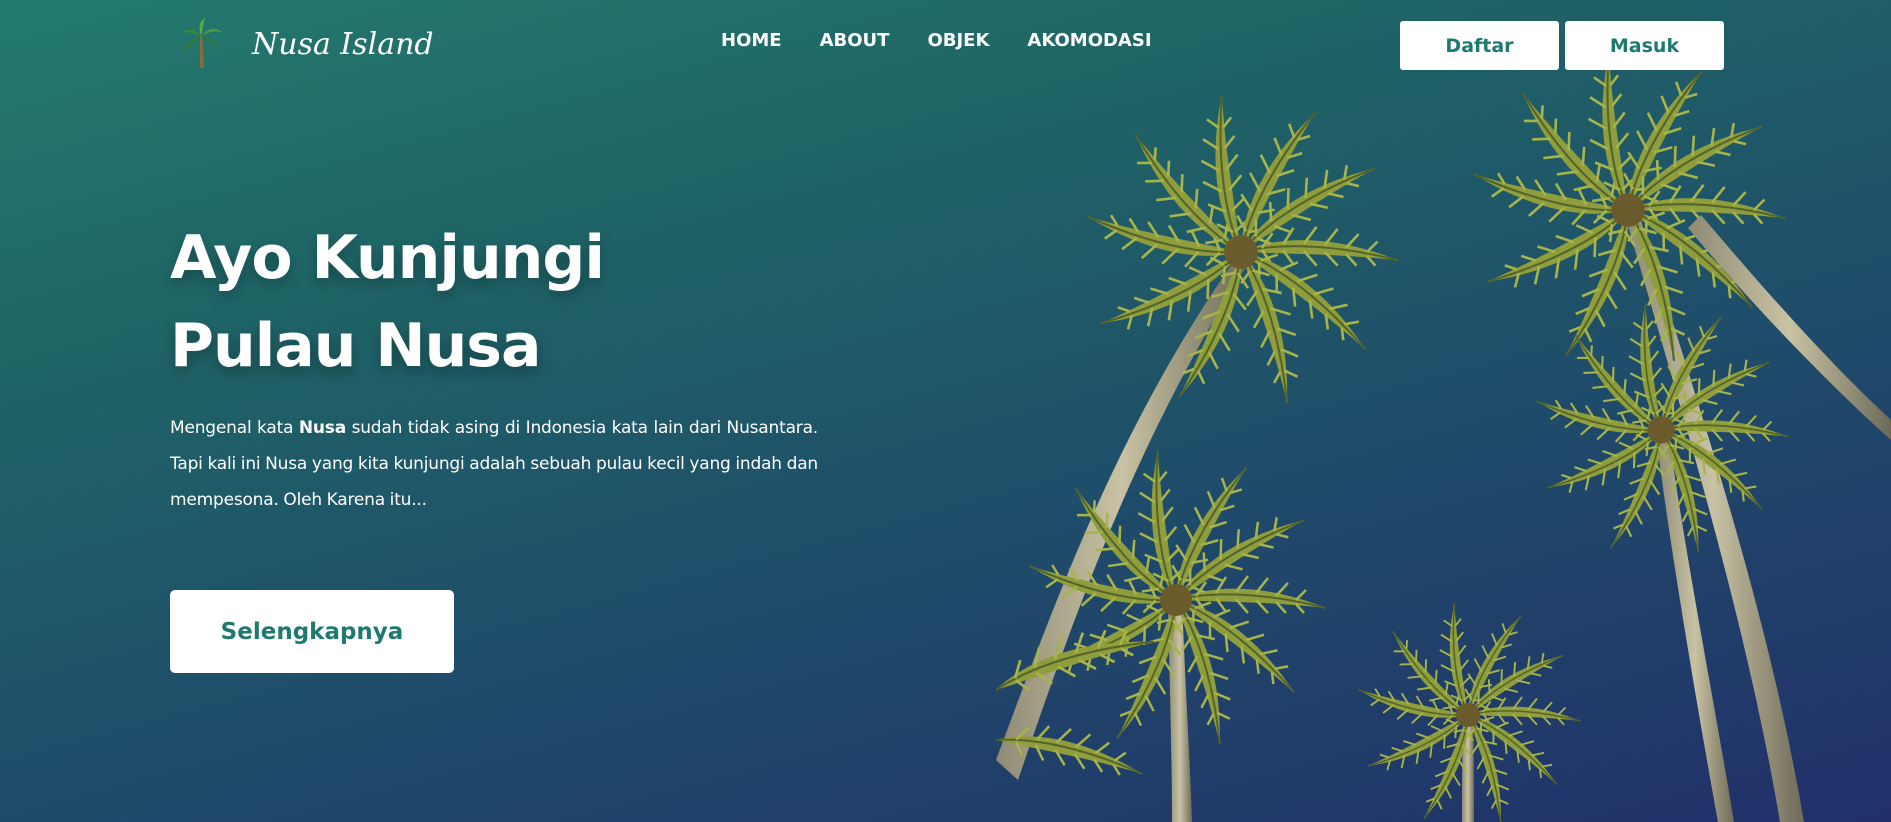 The height and width of the screenshot is (822, 1891). What do you see at coordinates (322, 428) in the screenshot?
I see `hero-description-bold: Nusa` at bounding box center [322, 428].